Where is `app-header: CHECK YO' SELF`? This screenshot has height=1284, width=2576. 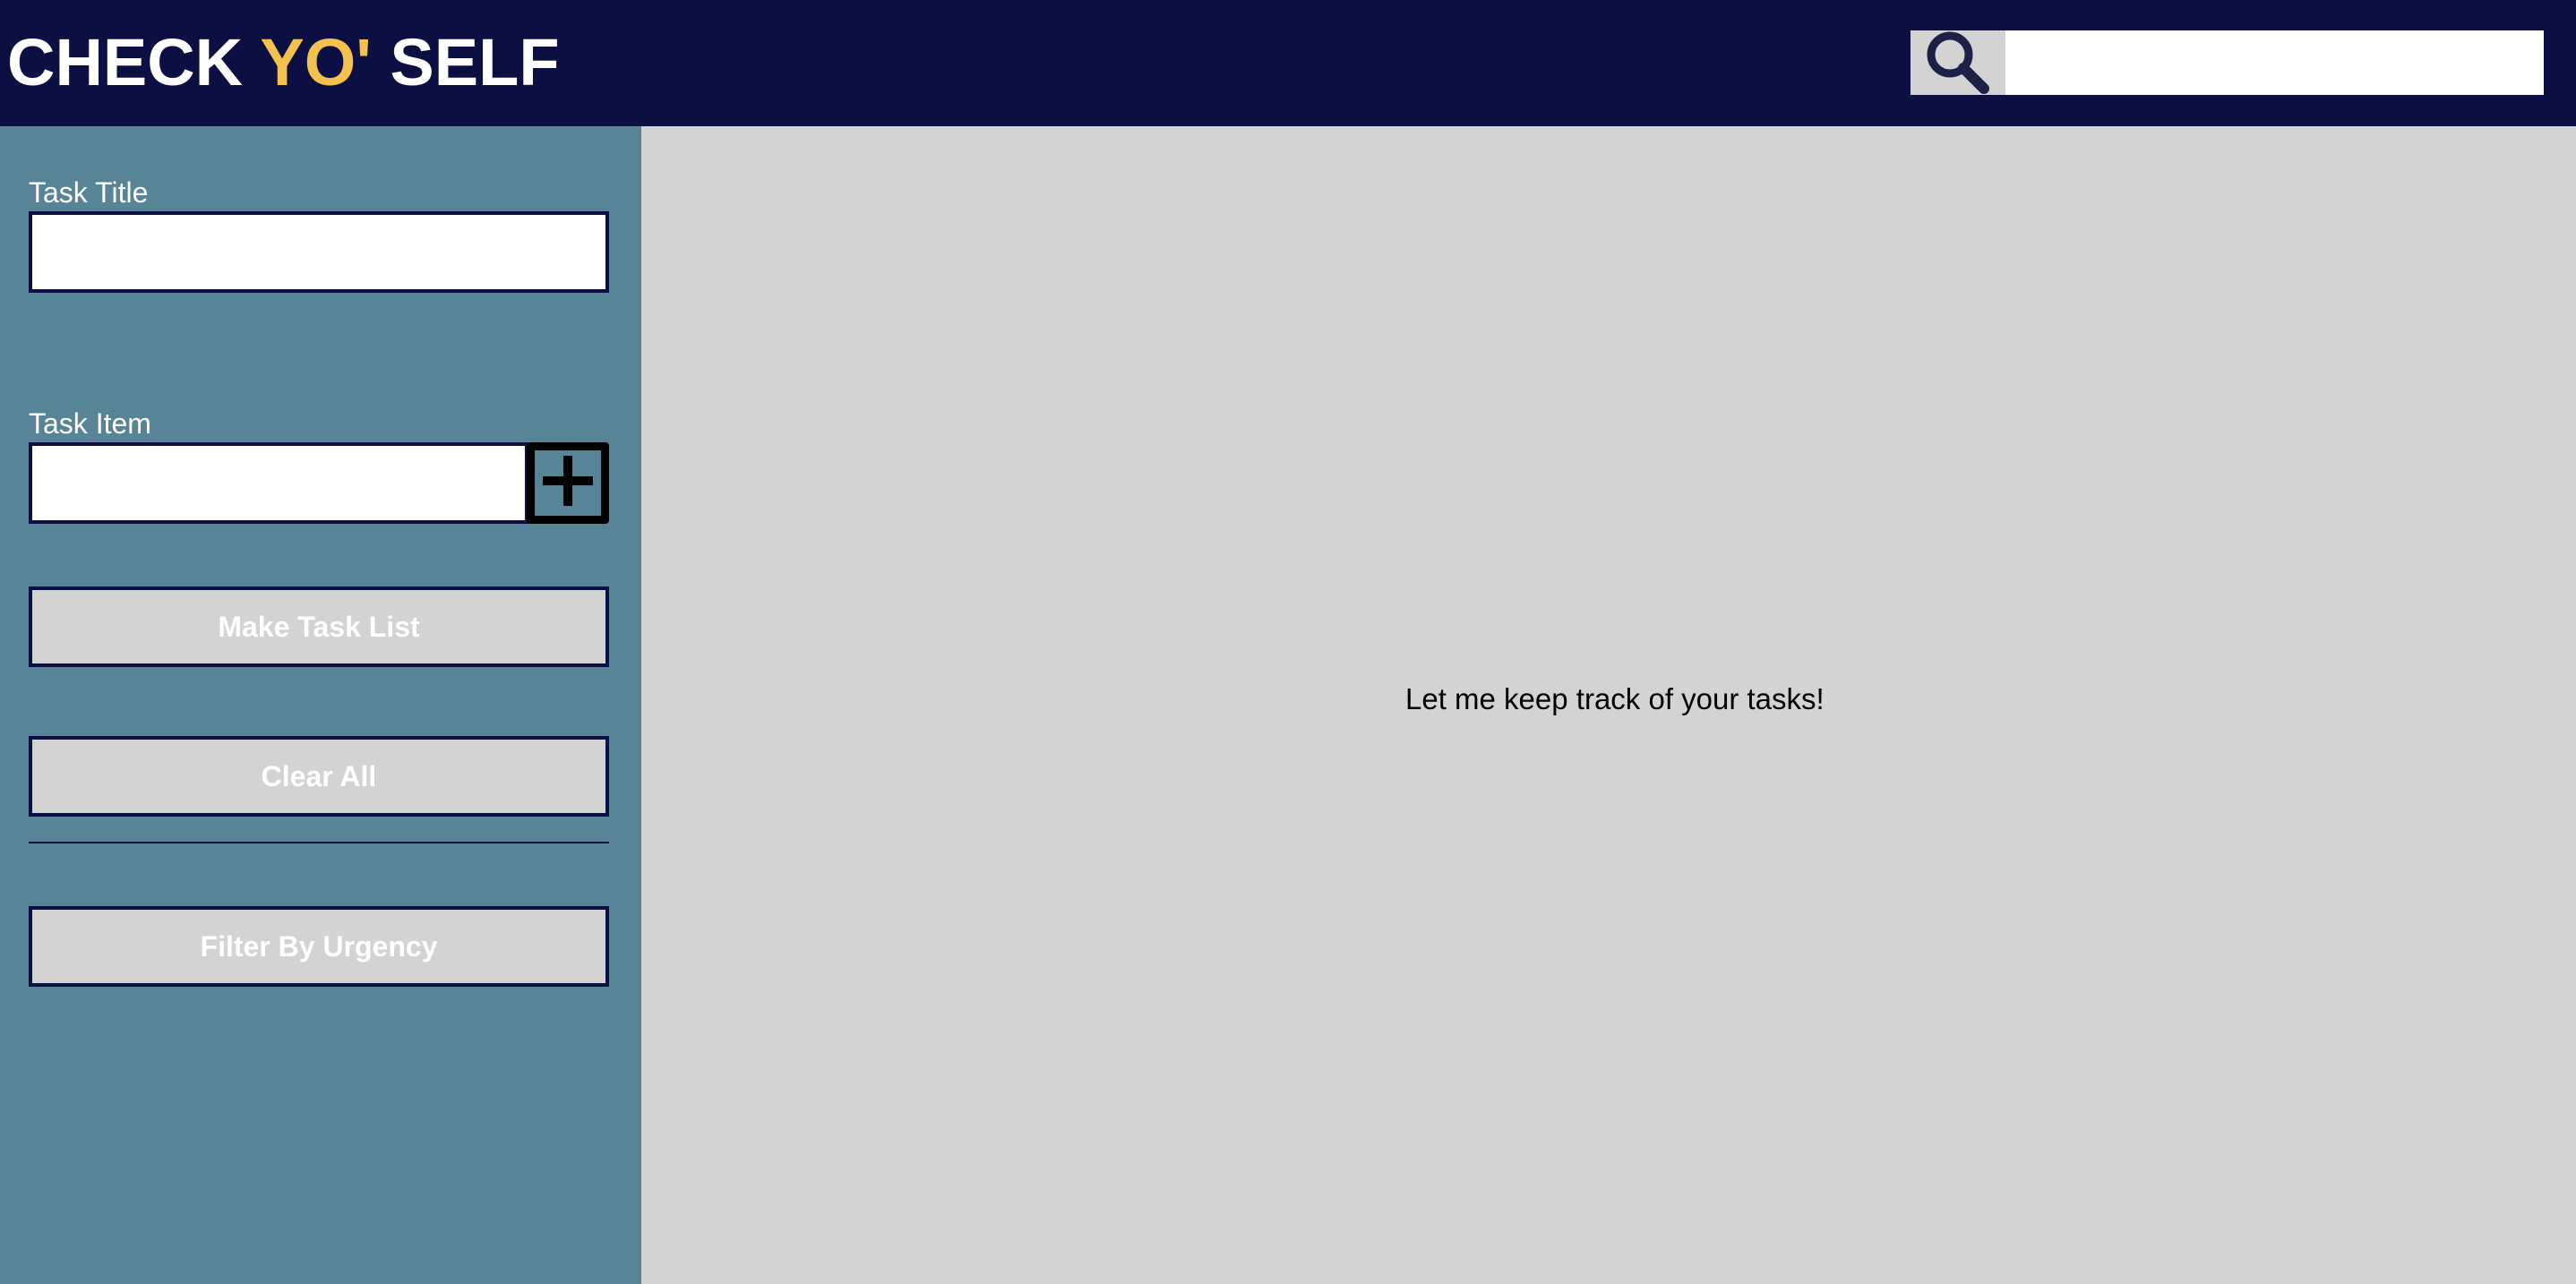
app-header: CHECK YO' SELF is located at coordinates (1288, 63).